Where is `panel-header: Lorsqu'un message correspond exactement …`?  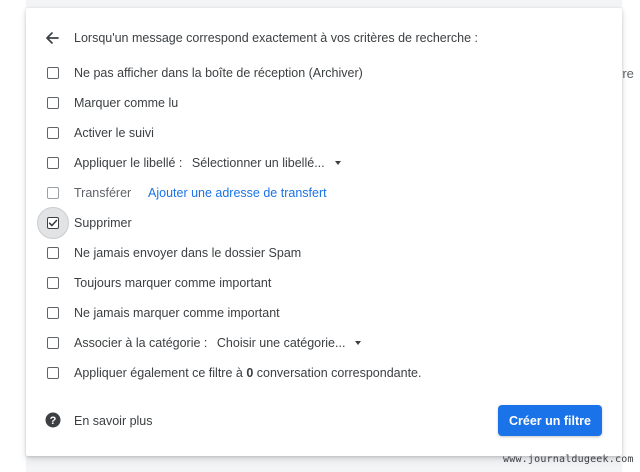 panel-header: Lorsqu'un message correspond exactement … is located at coordinates (324, 38).